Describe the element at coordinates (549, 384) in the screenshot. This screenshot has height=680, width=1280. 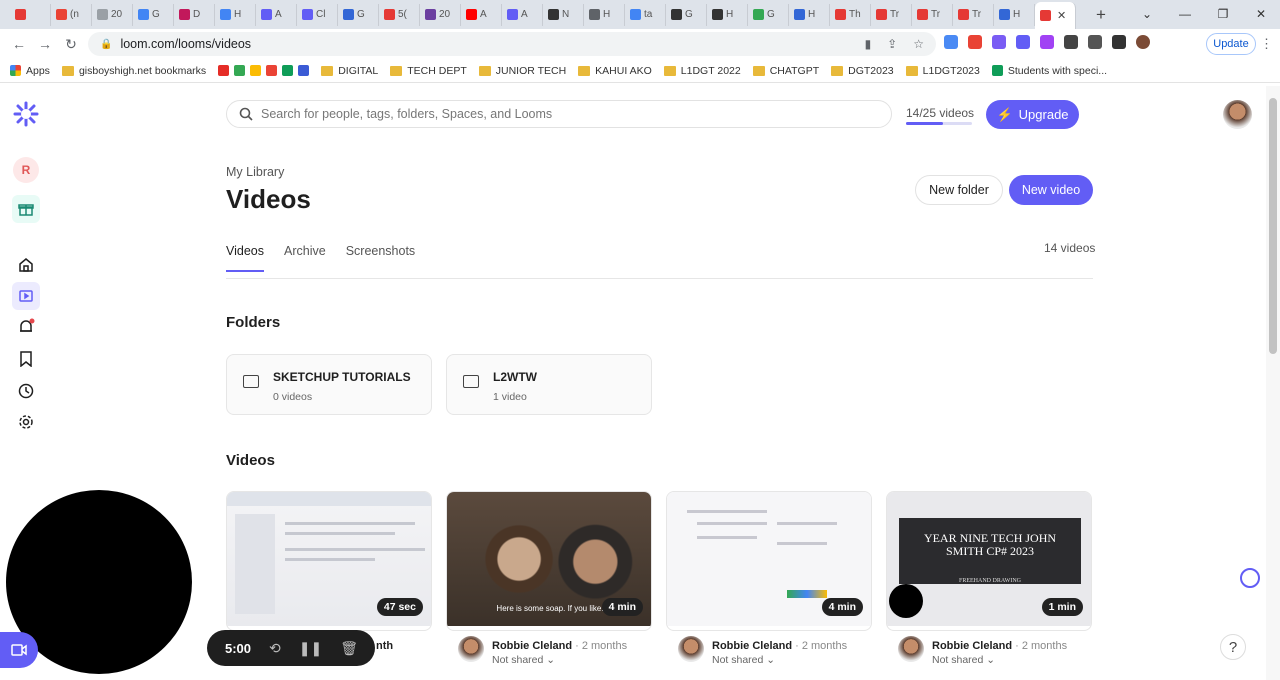
I see `folder-card: L2WTW 1 video` at that location.